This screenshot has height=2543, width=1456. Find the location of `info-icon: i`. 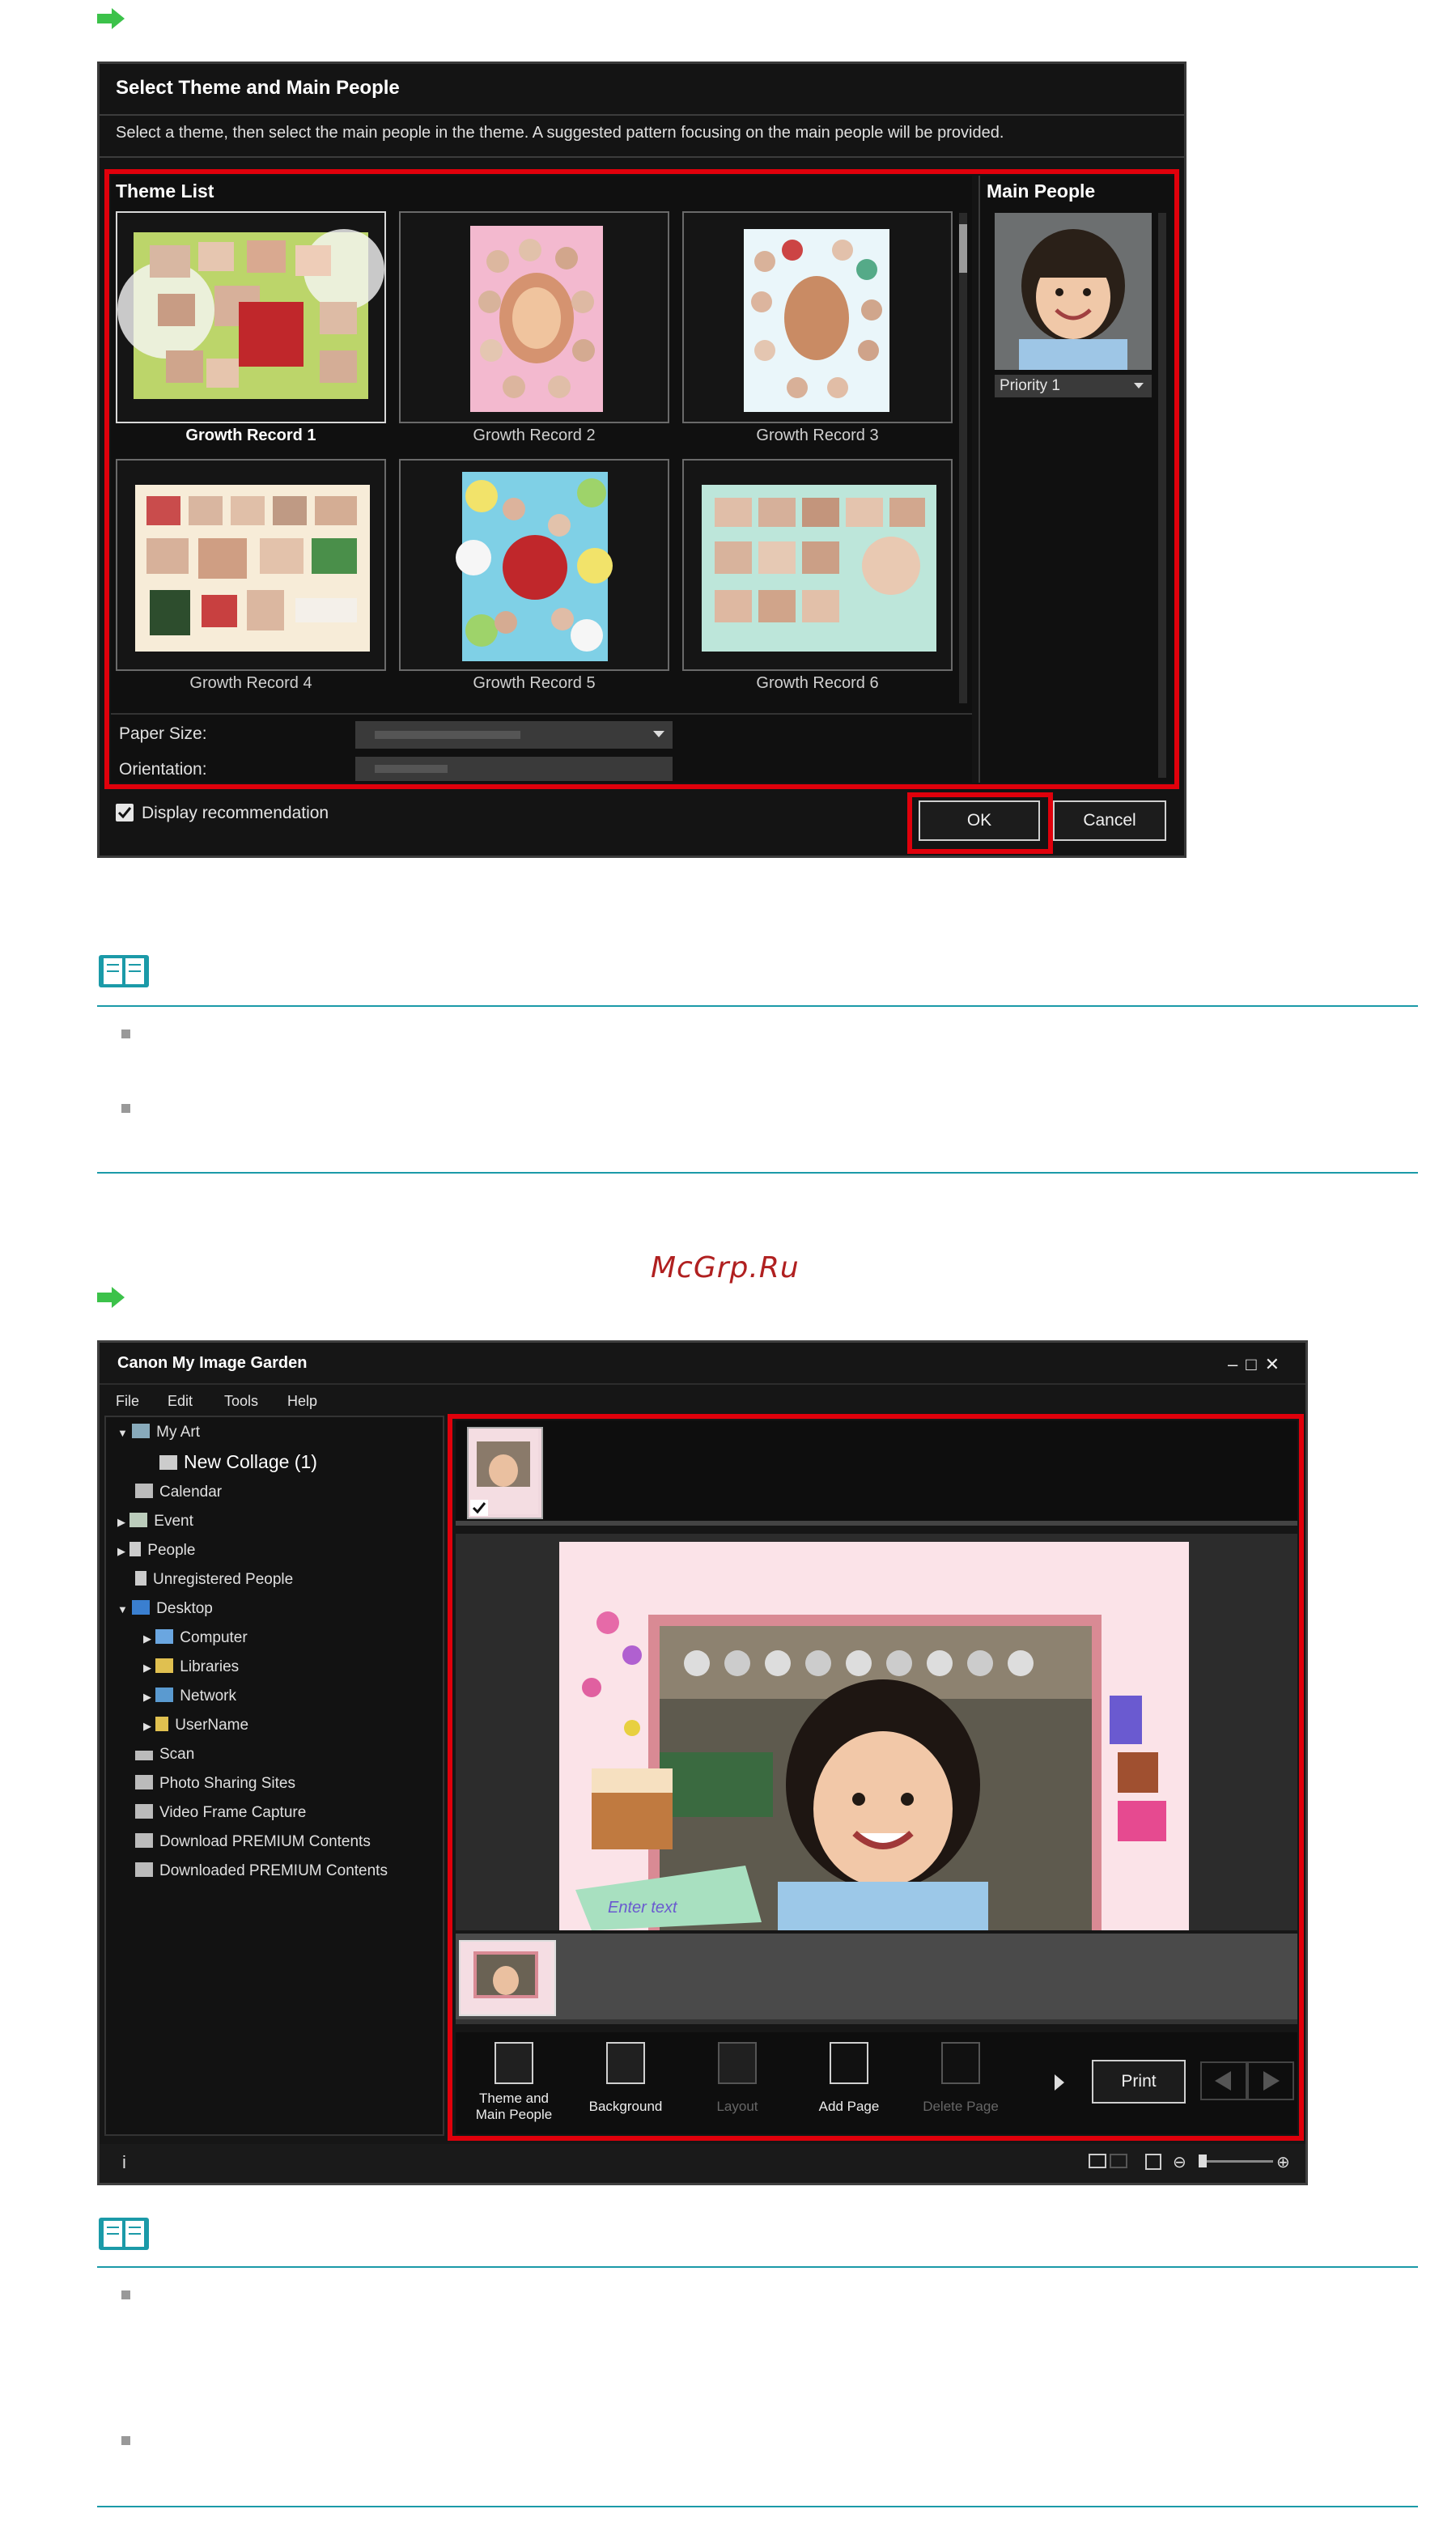

info-icon: i is located at coordinates (124, 2163).